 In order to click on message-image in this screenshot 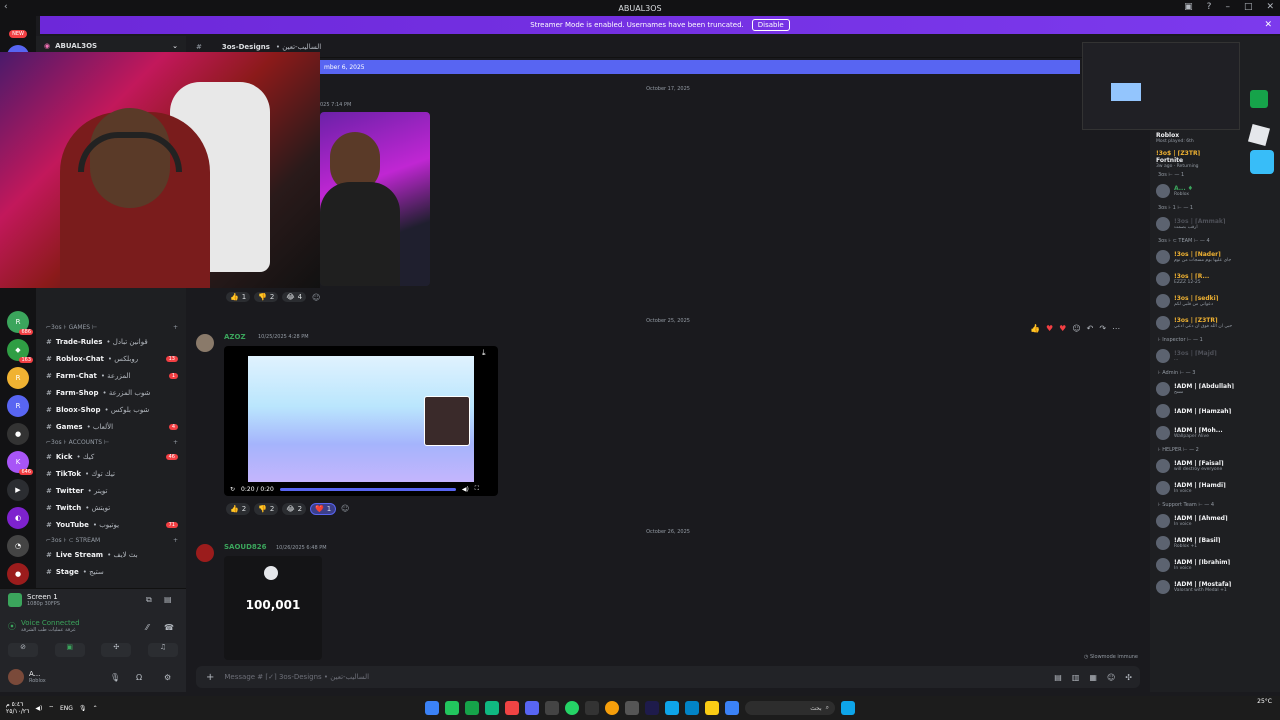, I will do `click(375, 199)`.